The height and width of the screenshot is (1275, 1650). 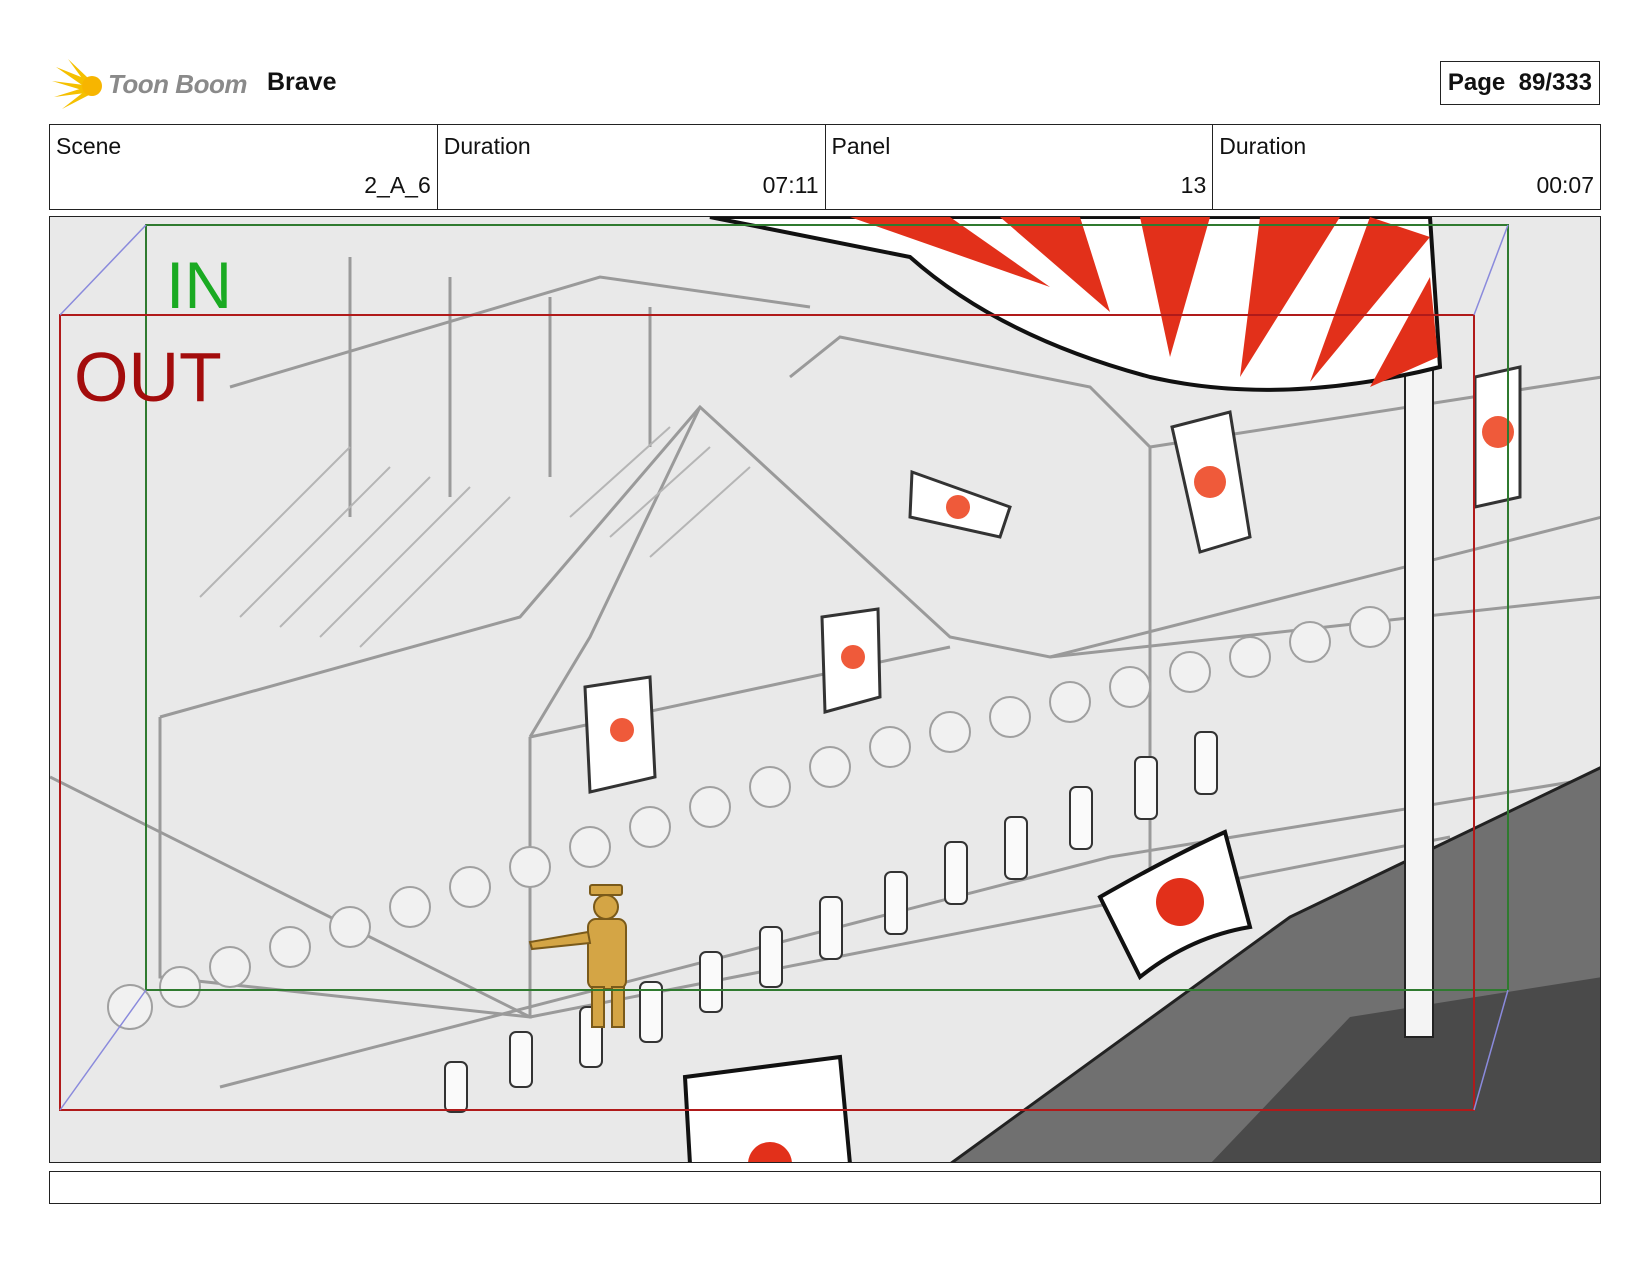 What do you see at coordinates (1406, 167) in the screenshot?
I see `panel-duration-cell: Duration 00:07` at bounding box center [1406, 167].